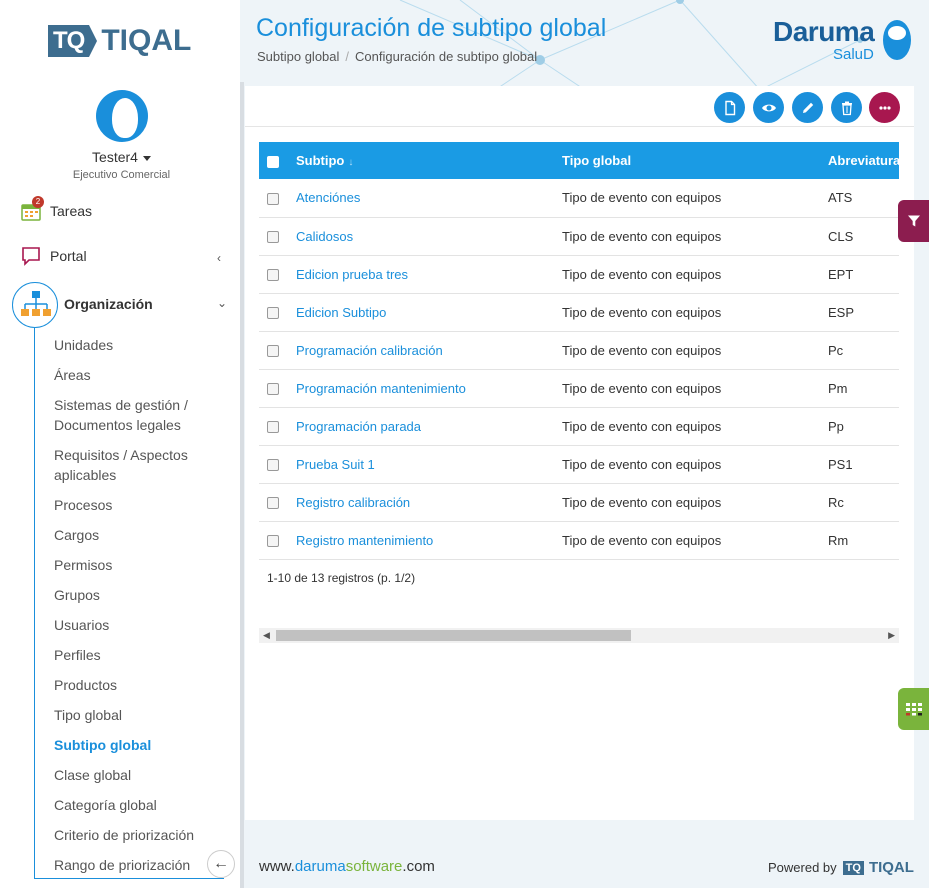 This screenshot has width=929, height=888. What do you see at coordinates (350, 162) in the screenshot?
I see `sort-descending-icon: ↓` at bounding box center [350, 162].